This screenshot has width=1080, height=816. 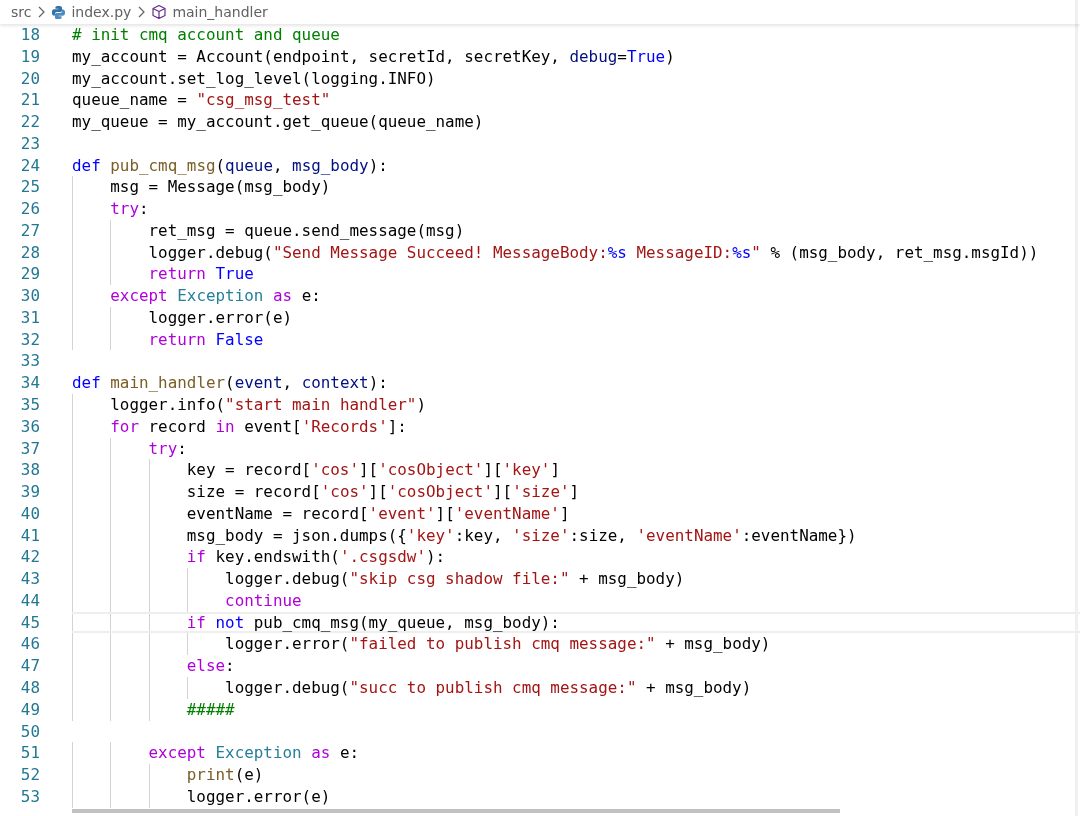 What do you see at coordinates (59, 12) in the screenshot?
I see `python-file-icon` at bounding box center [59, 12].